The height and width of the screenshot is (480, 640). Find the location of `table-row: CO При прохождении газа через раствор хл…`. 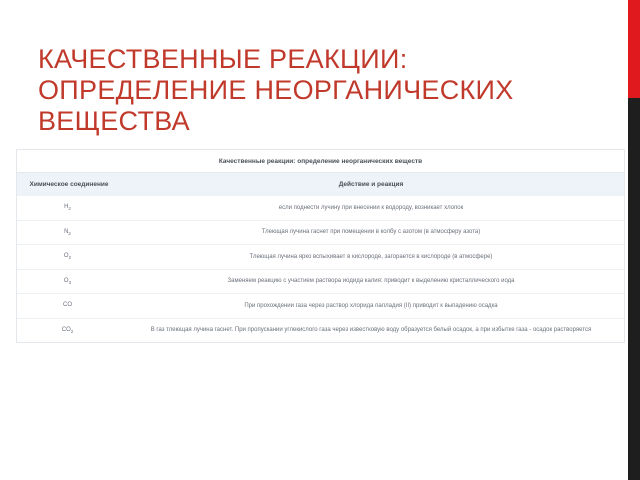

table-row: CO При прохождении газа через раствор хл… is located at coordinates (320, 305).